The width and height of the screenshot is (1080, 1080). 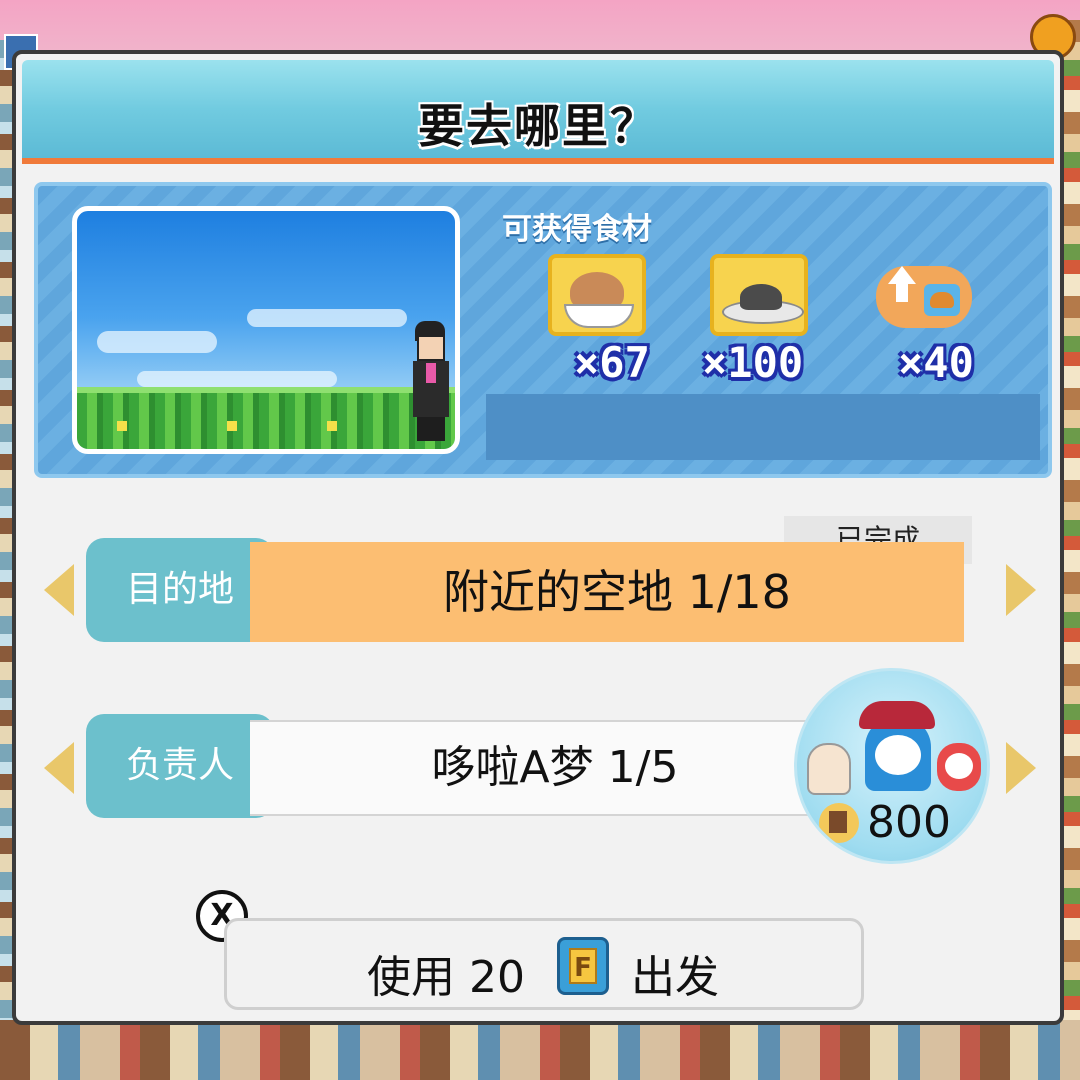 I want to click on manager-prev-arrow, so click(x=59, y=768).